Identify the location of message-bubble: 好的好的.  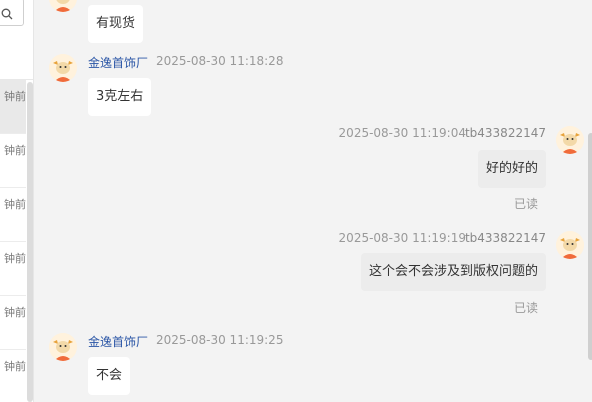
(511, 169).